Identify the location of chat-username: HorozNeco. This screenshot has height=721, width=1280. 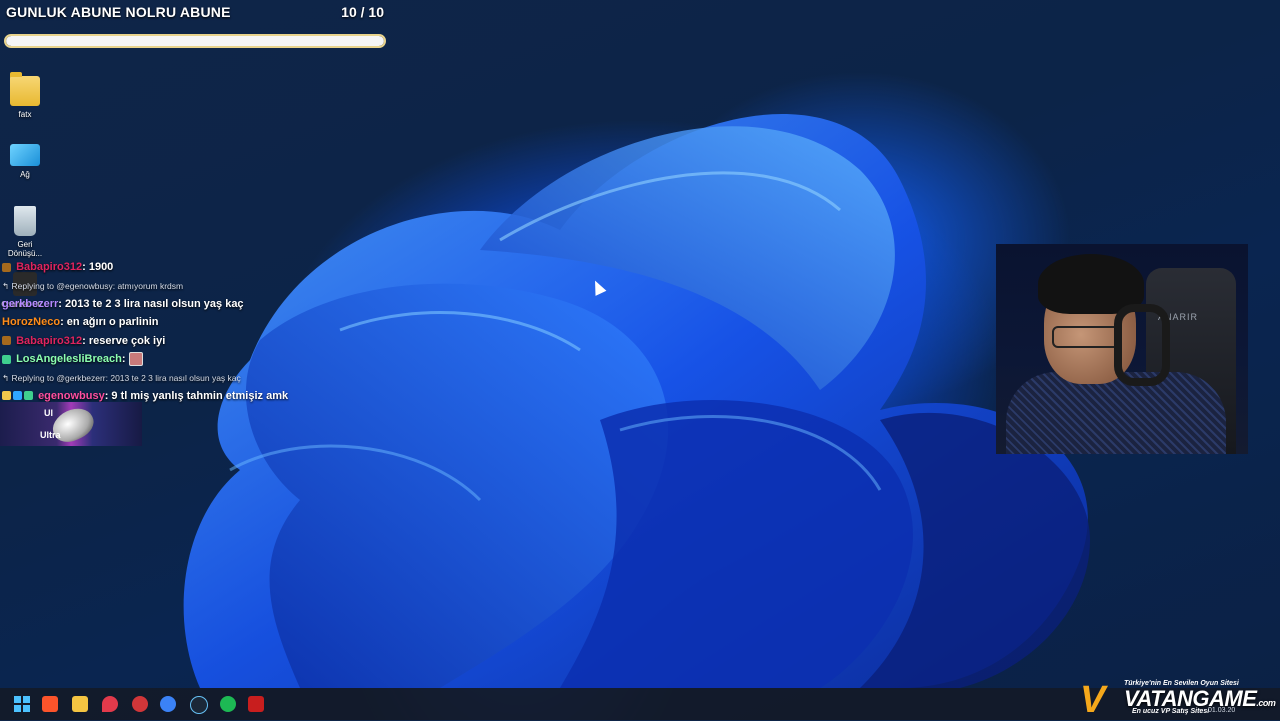
(31, 322).